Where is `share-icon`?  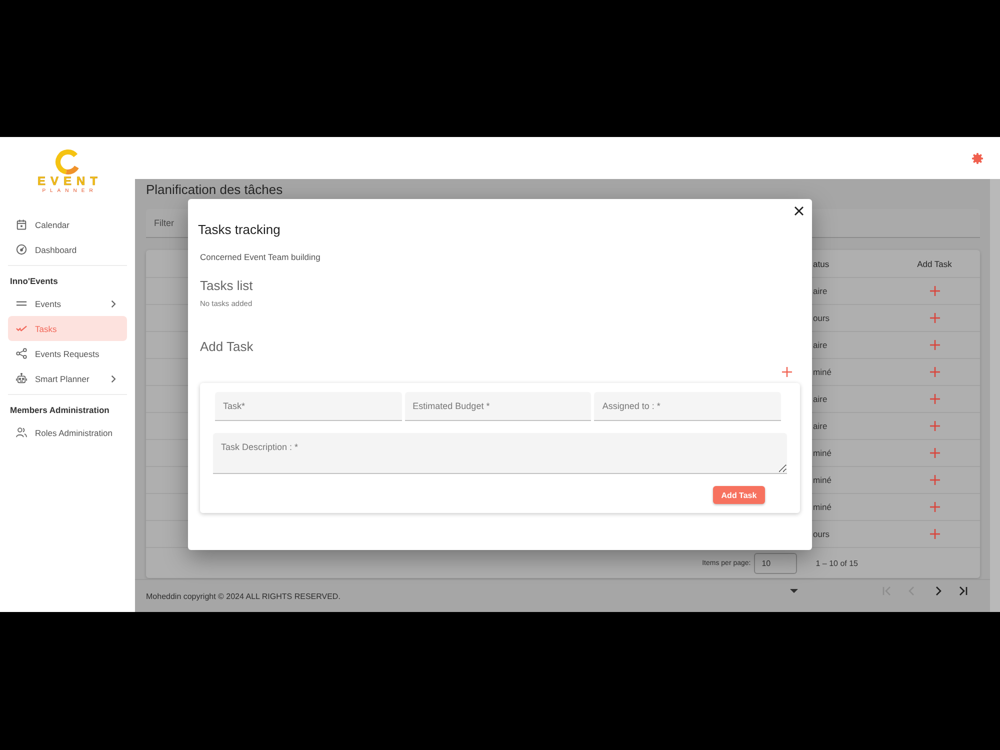 share-icon is located at coordinates (21, 353).